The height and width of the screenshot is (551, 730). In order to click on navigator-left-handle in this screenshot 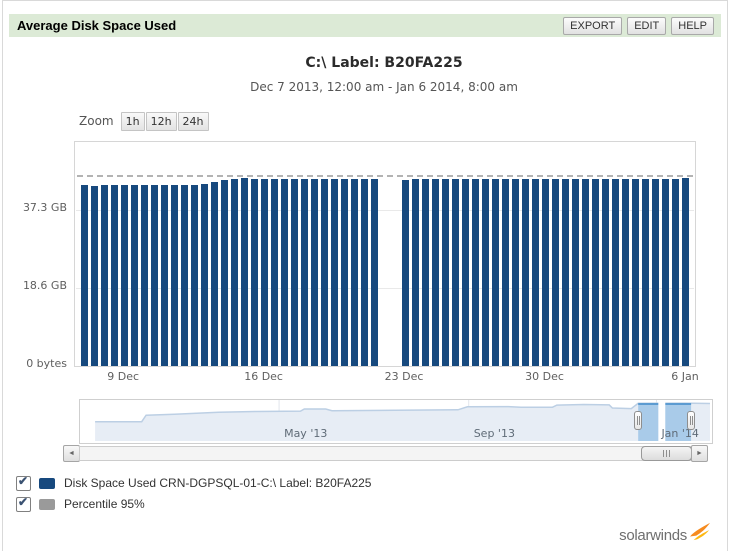, I will do `click(638, 420)`.